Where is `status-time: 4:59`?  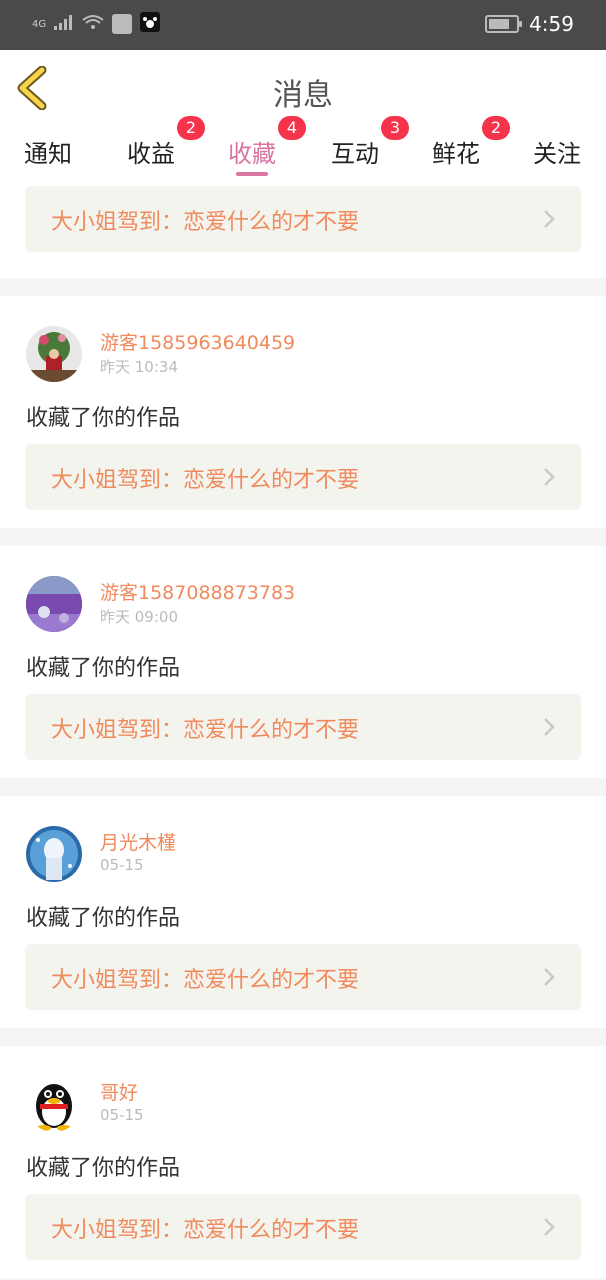 status-time: 4:59 is located at coordinates (551, 24).